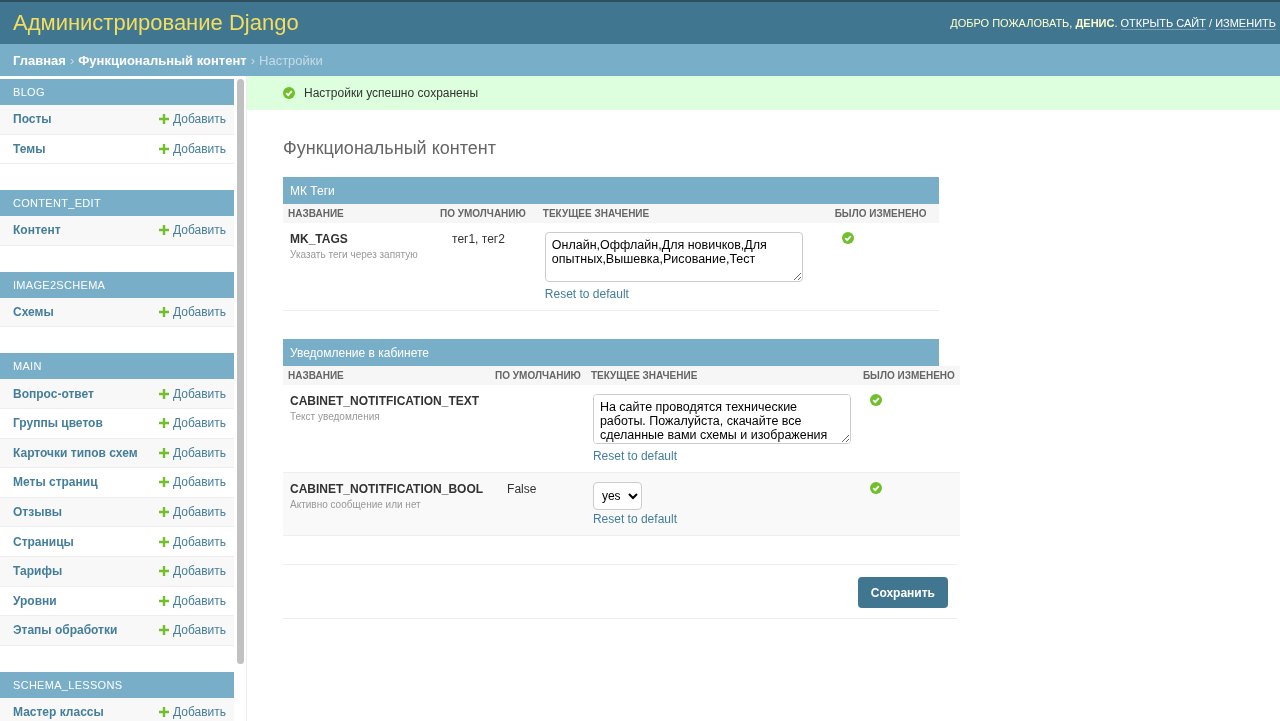 Image resolution: width=1280 pixels, height=721 pixels. What do you see at coordinates (65, 630) in the screenshot?
I see `model-link: Этапы обработки` at bounding box center [65, 630].